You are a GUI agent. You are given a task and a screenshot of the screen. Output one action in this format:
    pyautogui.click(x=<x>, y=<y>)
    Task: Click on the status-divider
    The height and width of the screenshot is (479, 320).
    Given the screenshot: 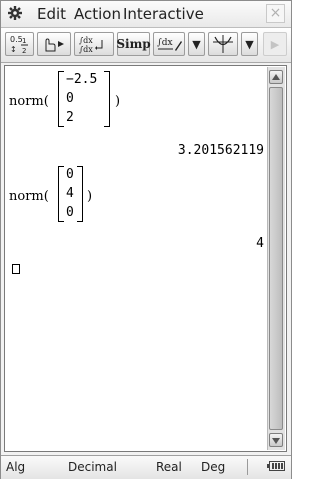 What is the action you would take?
    pyautogui.click(x=247, y=467)
    